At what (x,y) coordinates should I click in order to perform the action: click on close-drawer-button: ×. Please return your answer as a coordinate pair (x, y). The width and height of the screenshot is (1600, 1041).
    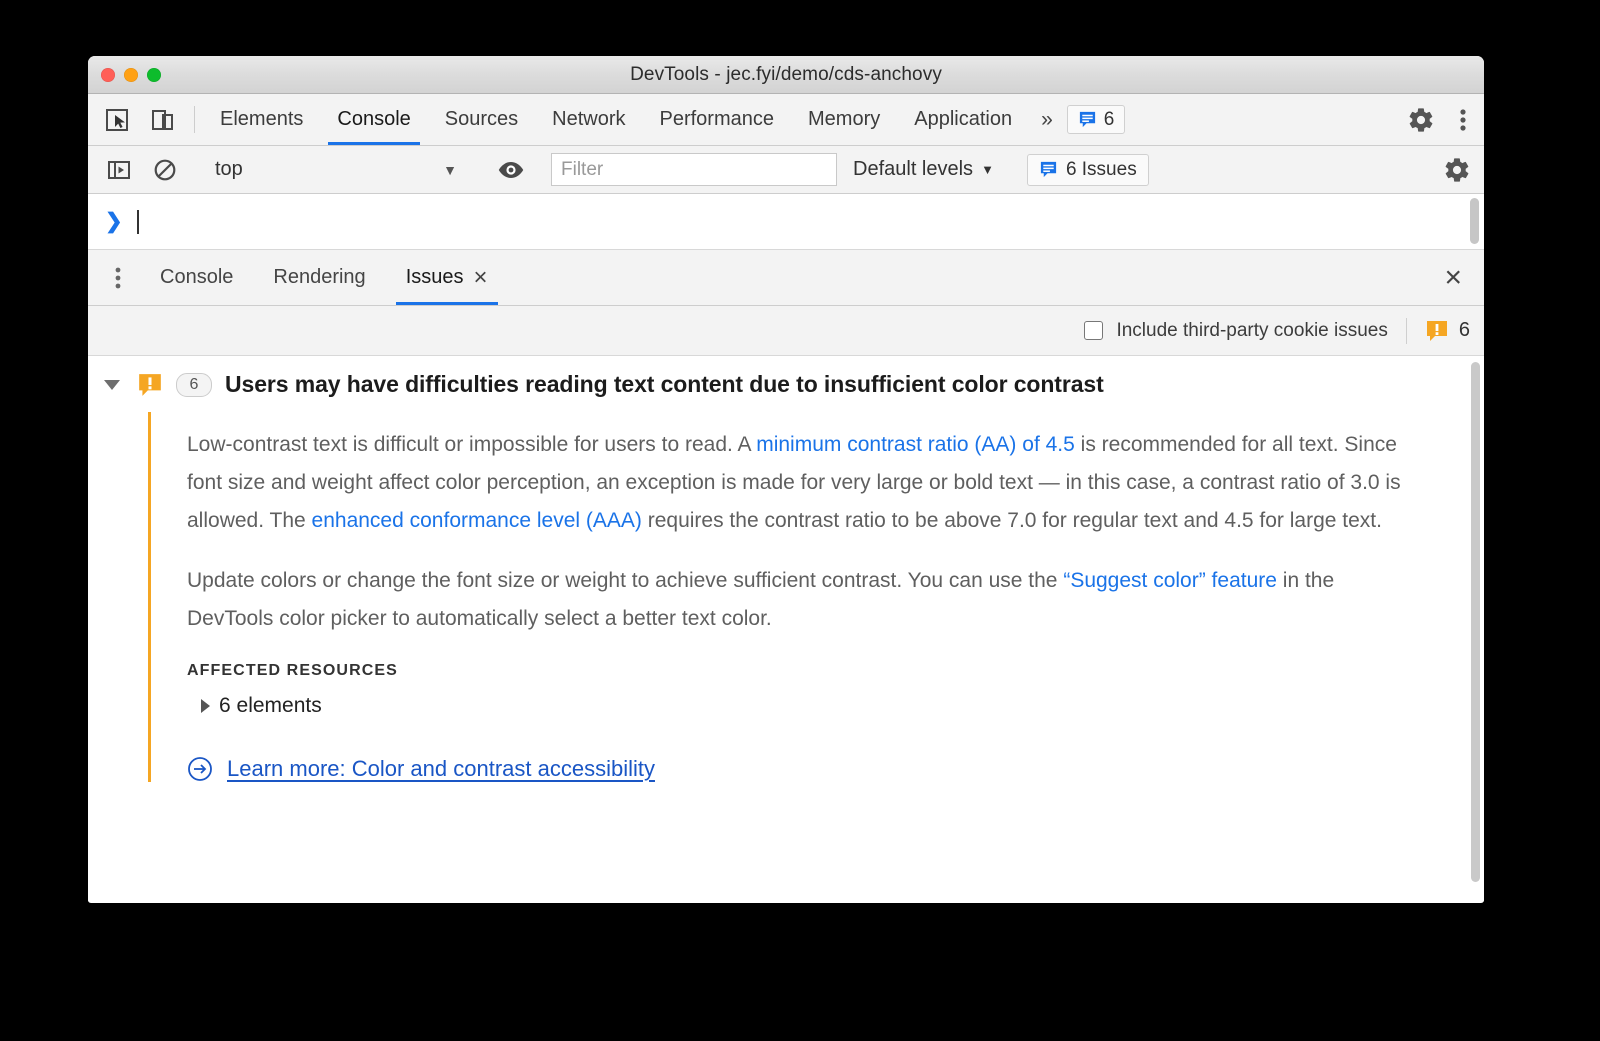
    Looking at the image, I should click on (1453, 277).